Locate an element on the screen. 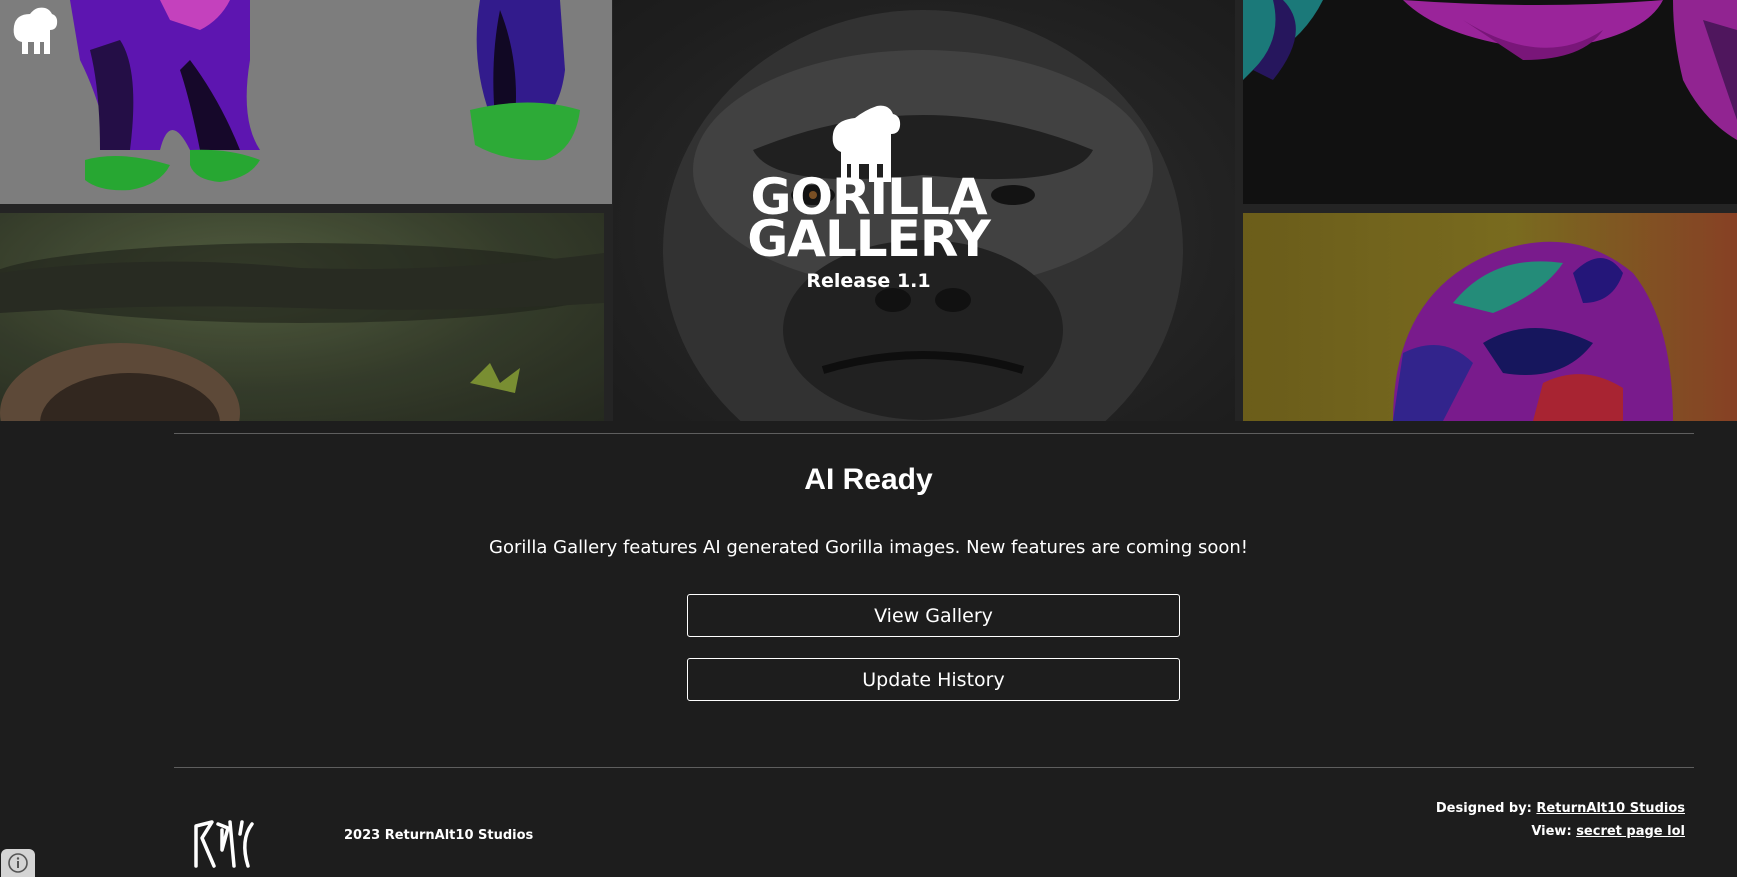  info-button is located at coordinates (18, 863).